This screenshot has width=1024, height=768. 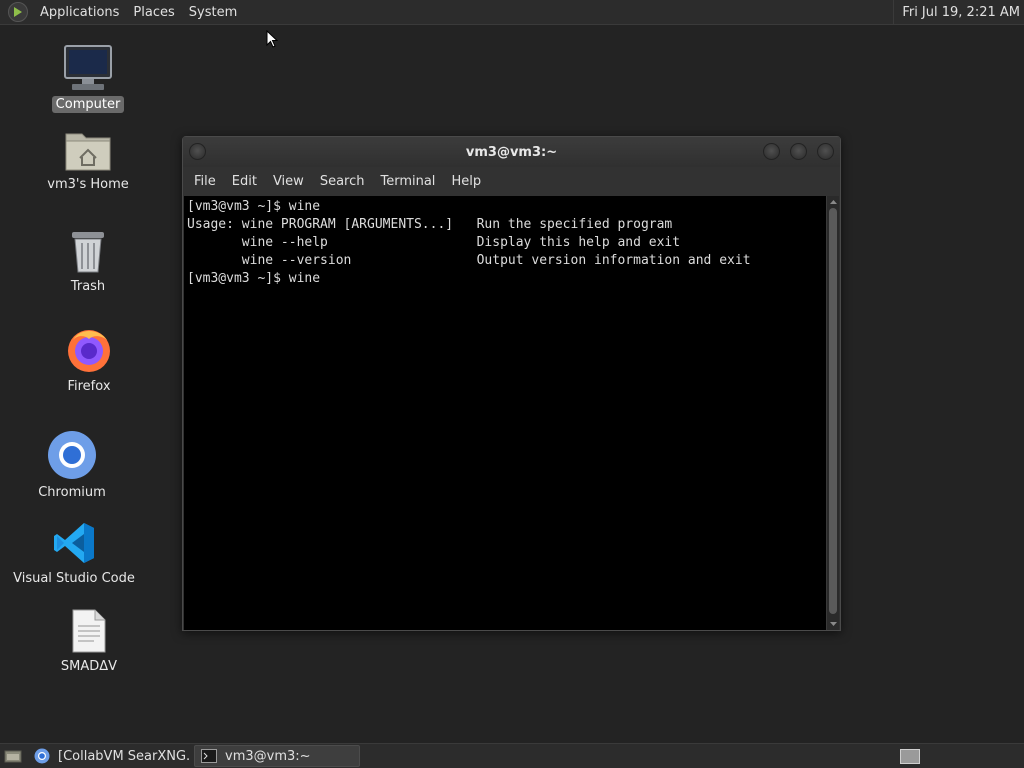 What do you see at coordinates (956, 12) in the screenshot?
I see `clock: Fri Jul 19, 2:21 AM` at bounding box center [956, 12].